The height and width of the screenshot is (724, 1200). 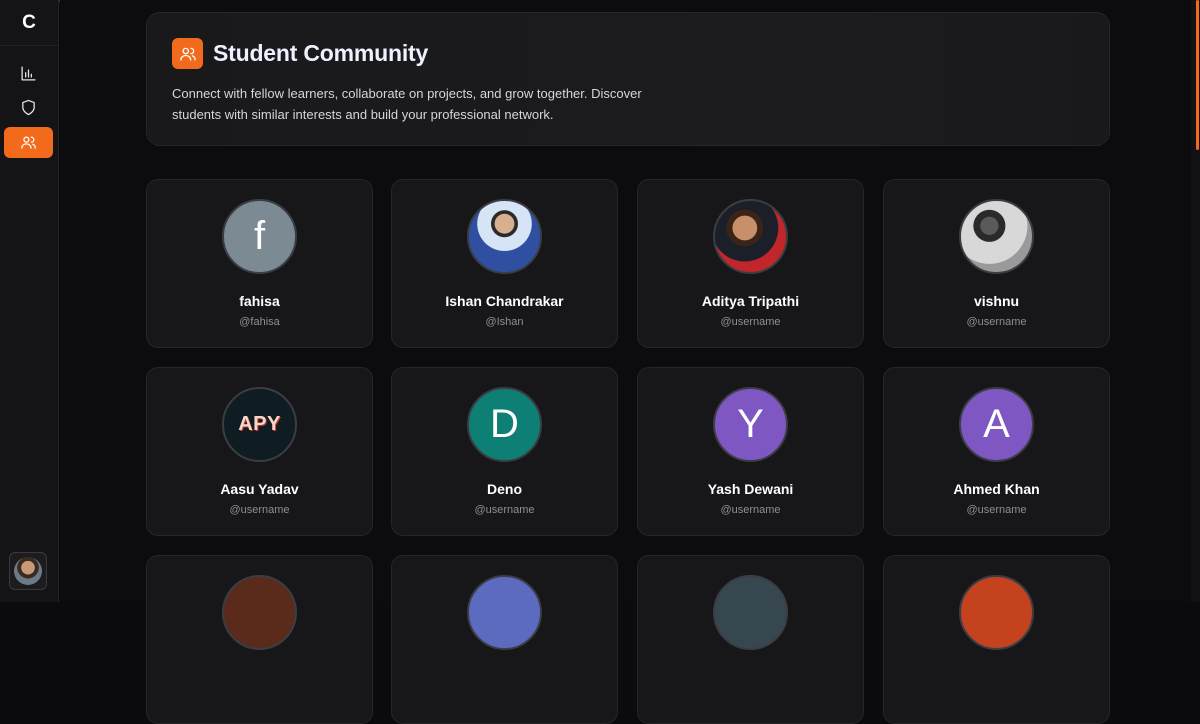 I want to click on student-card: vishnu @username, so click(x=996, y=263).